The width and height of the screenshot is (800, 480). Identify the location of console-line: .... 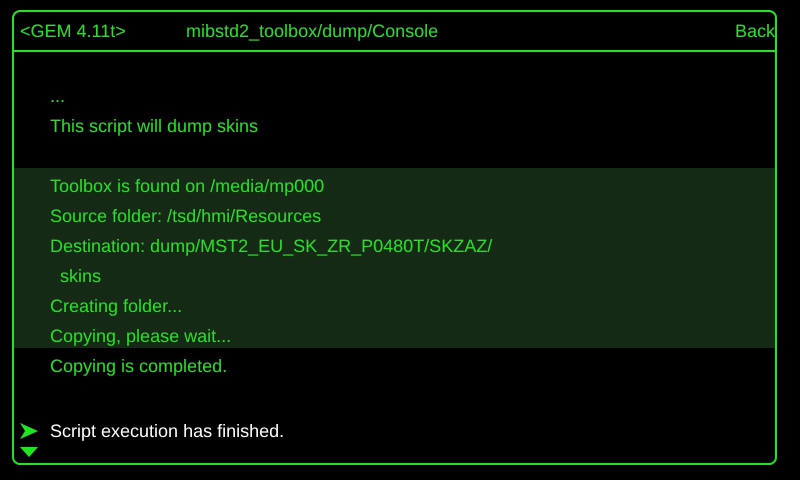
(57, 96).